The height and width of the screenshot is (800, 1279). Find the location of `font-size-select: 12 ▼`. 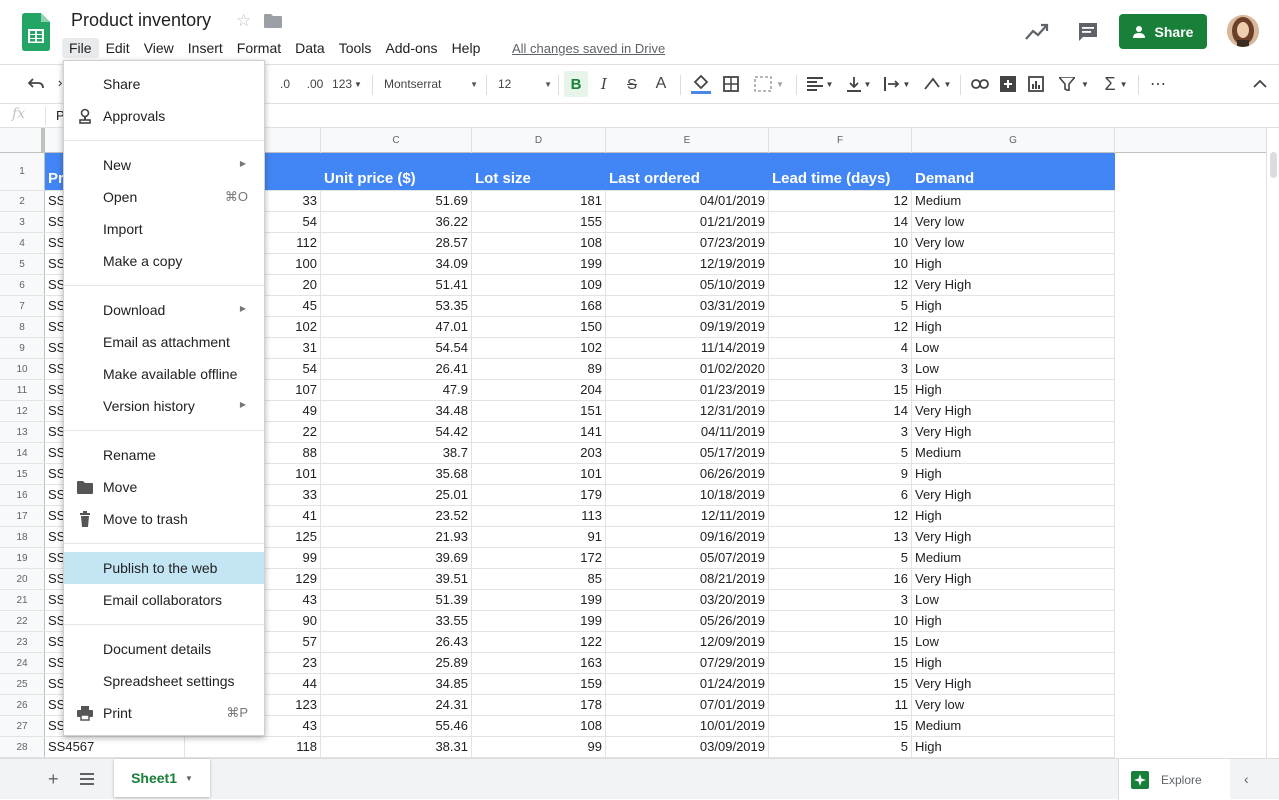

font-size-select: 12 ▼ is located at coordinates (525, 84).